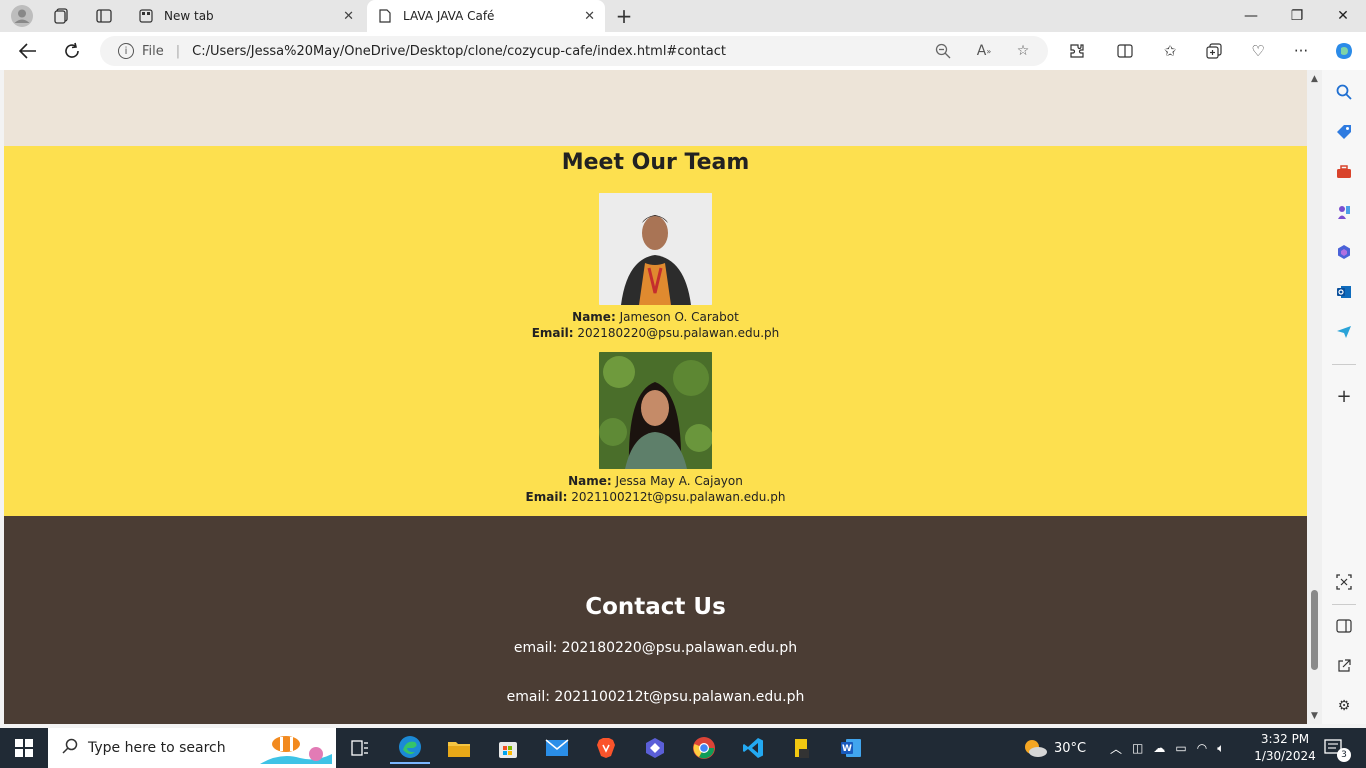  Describe the element at coordinates (557, 748) in the screenshot. I see `mail-icon` at that location.